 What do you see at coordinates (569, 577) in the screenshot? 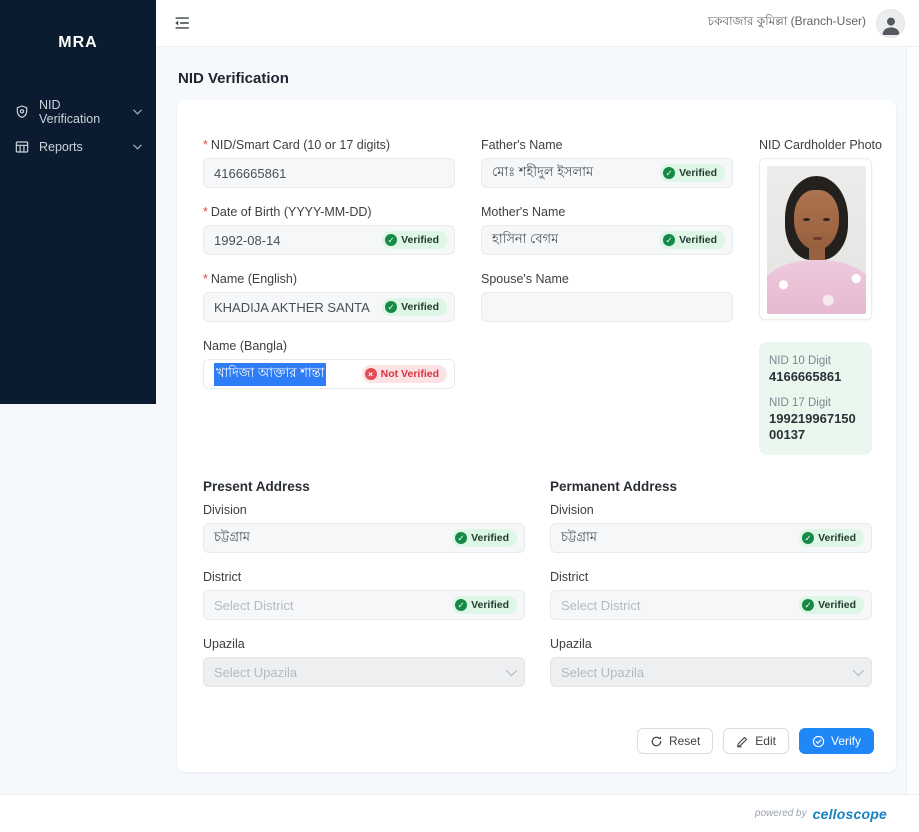
I see `field-label: District` at bounding box center [569, 577].